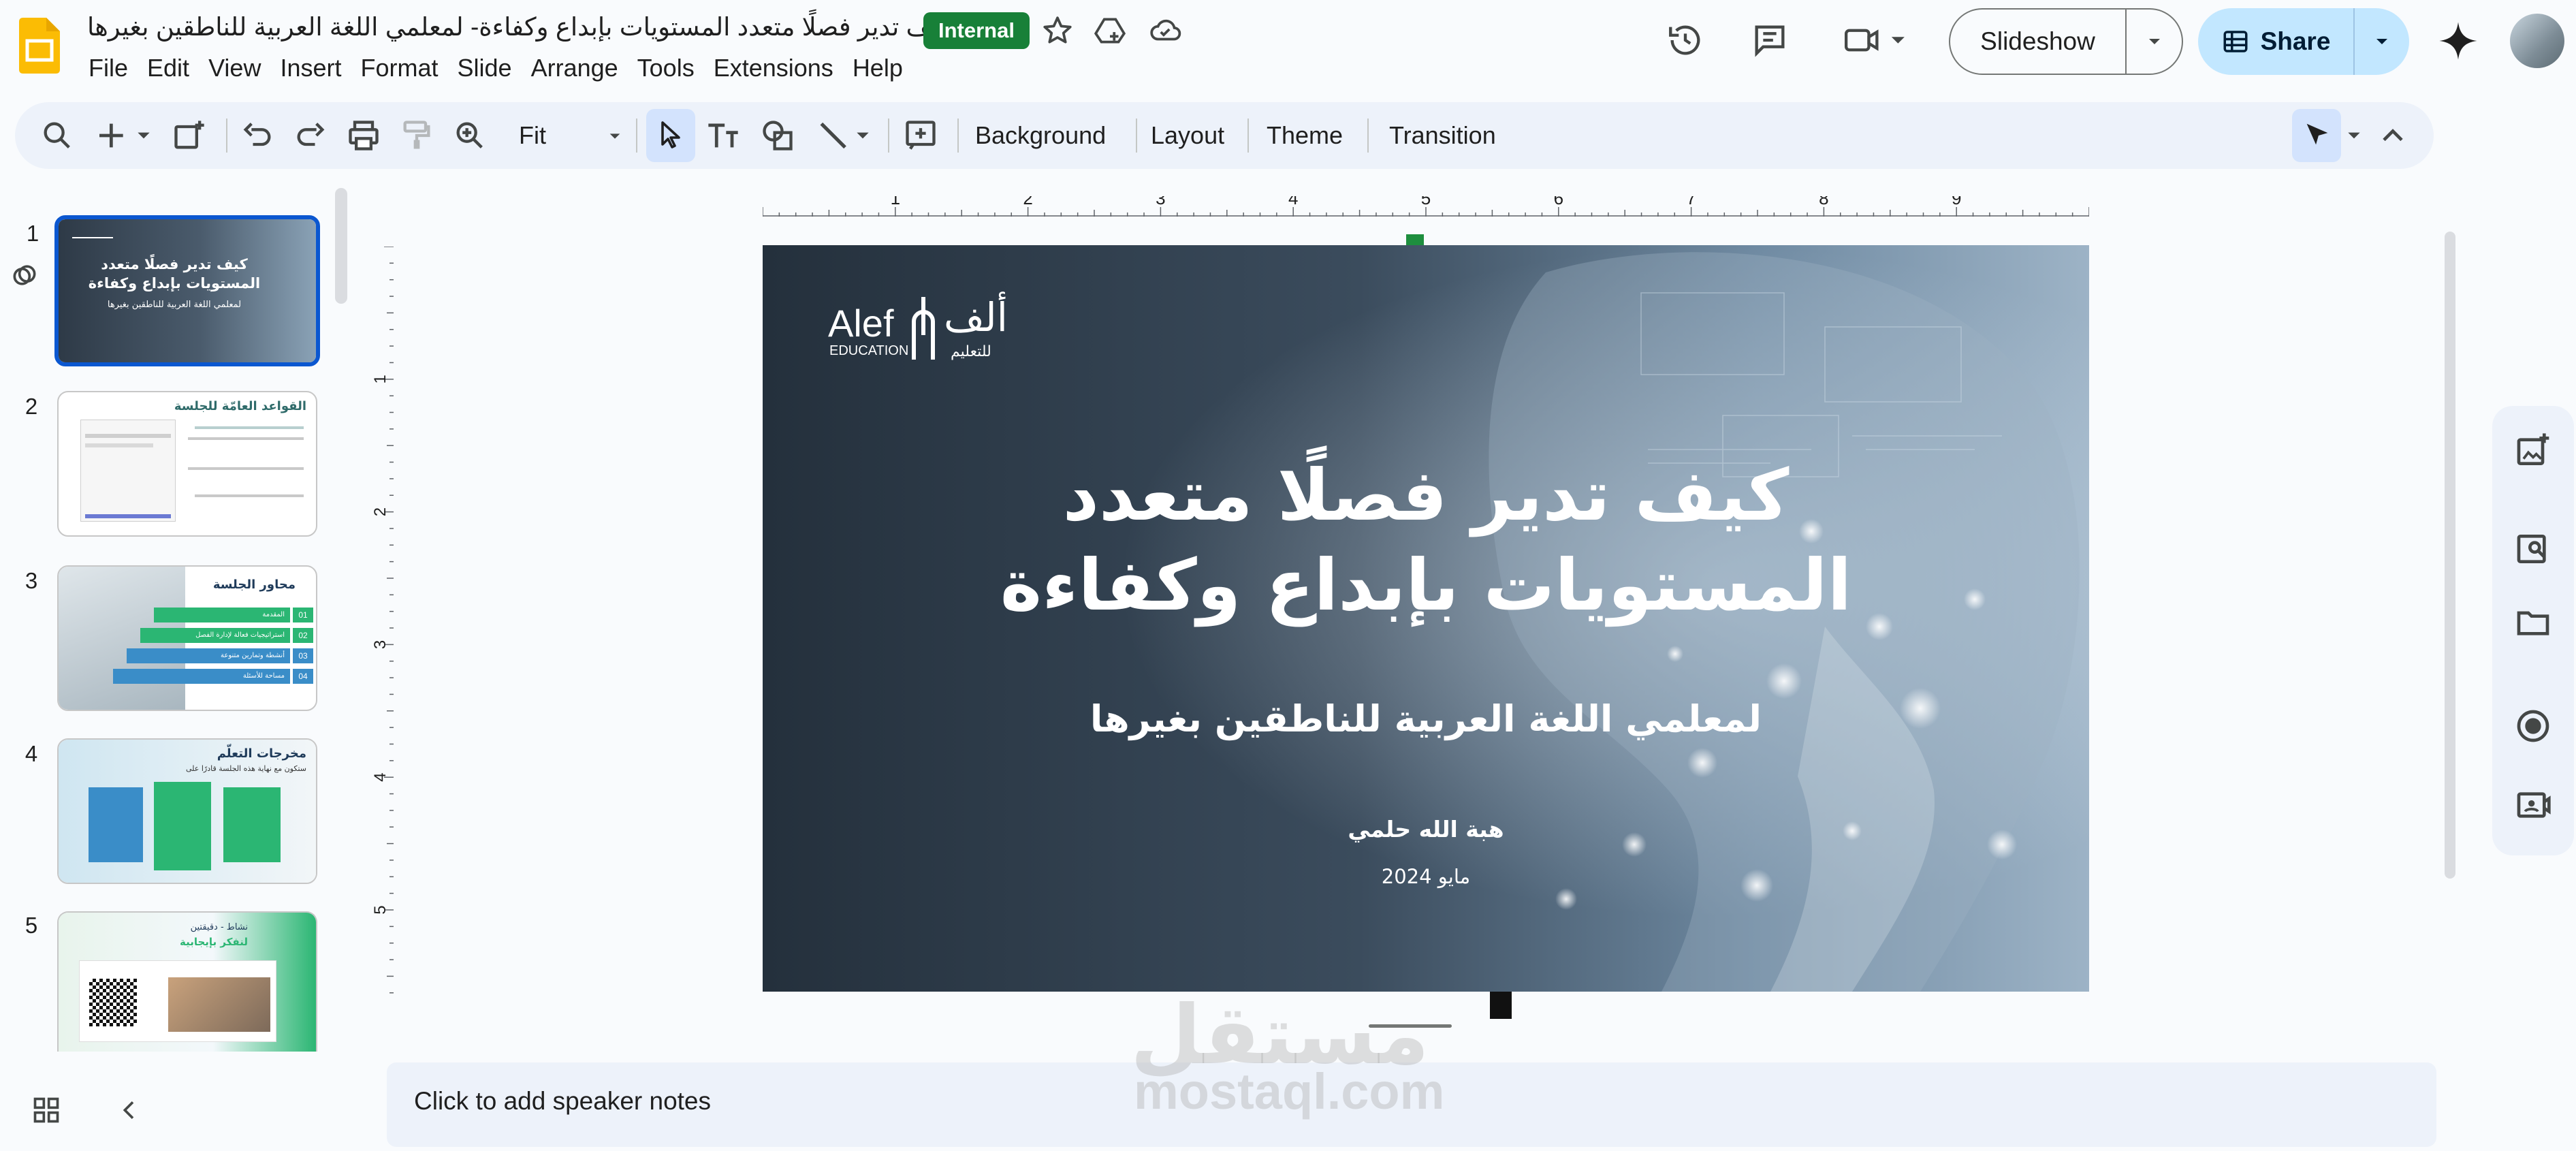 The height and width of the screenshot is (1151, 2576). What do you see at coordinates (2382, 42) in the screenshot?
I see `share-options-icon` at bounding box center [2382, 42].